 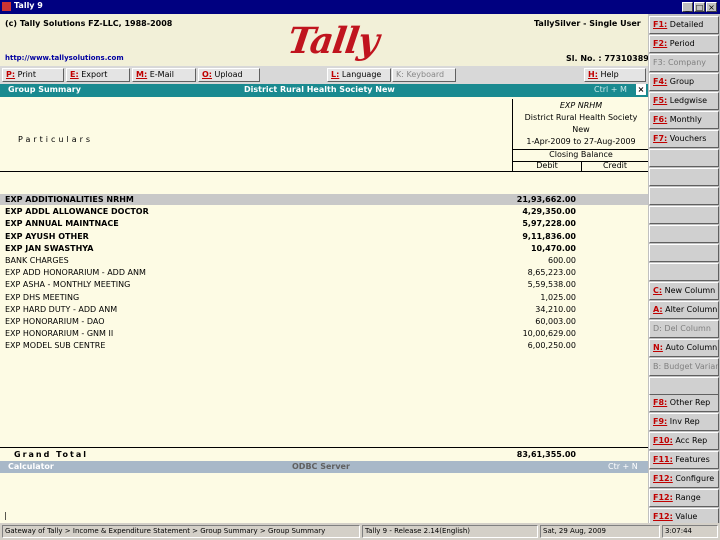 What do you see at coordinates (581, 105) in the screenshot?
I see `col-group: EXP NRHM` at bounding box center [581, 105].